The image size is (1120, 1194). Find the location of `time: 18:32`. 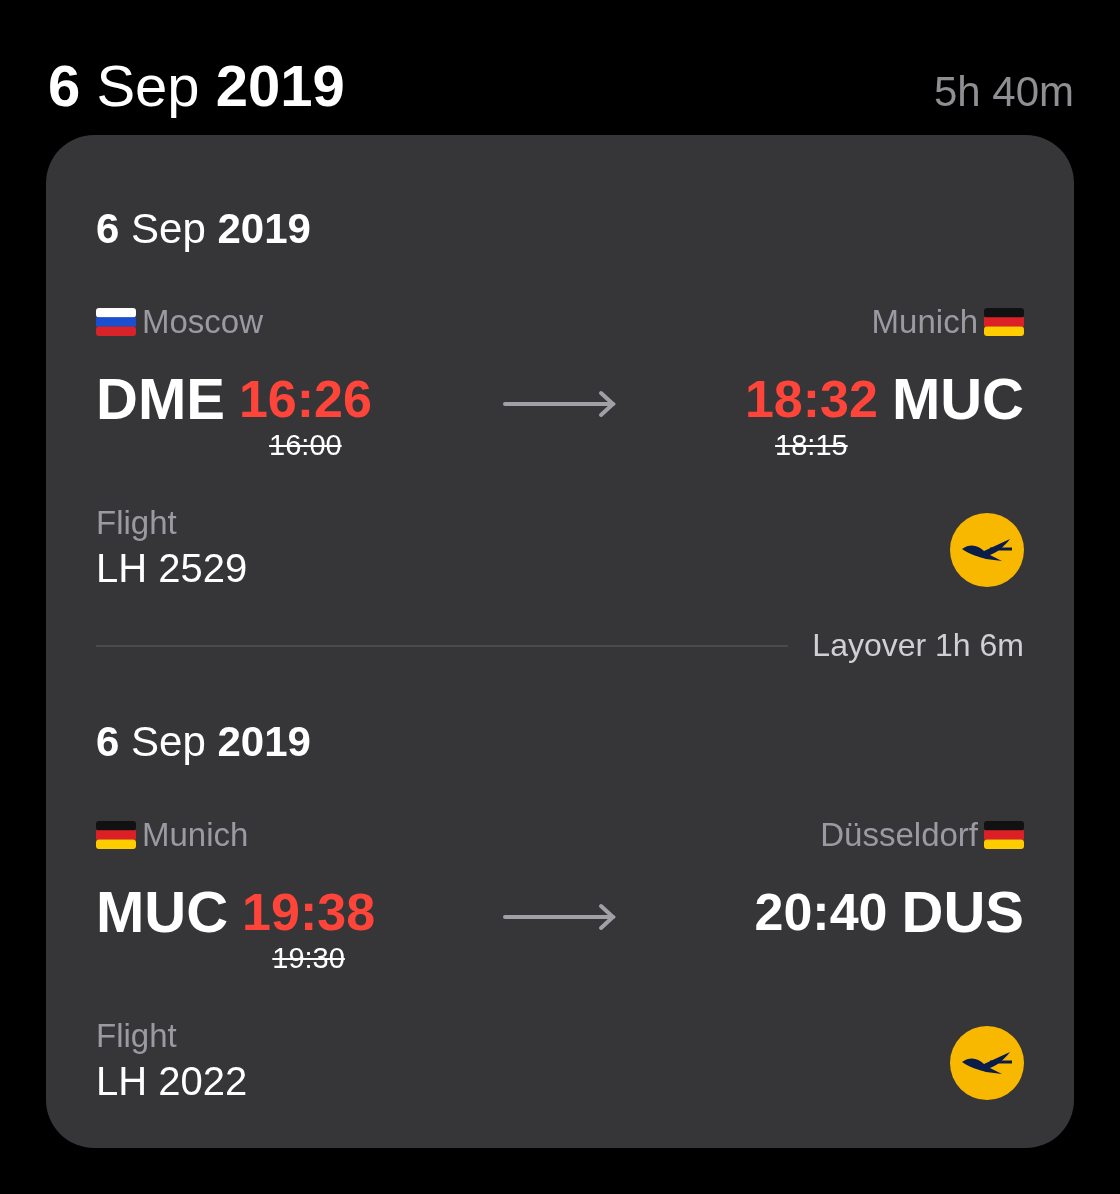

time: 18:32 is located at coordinates (811, 399).